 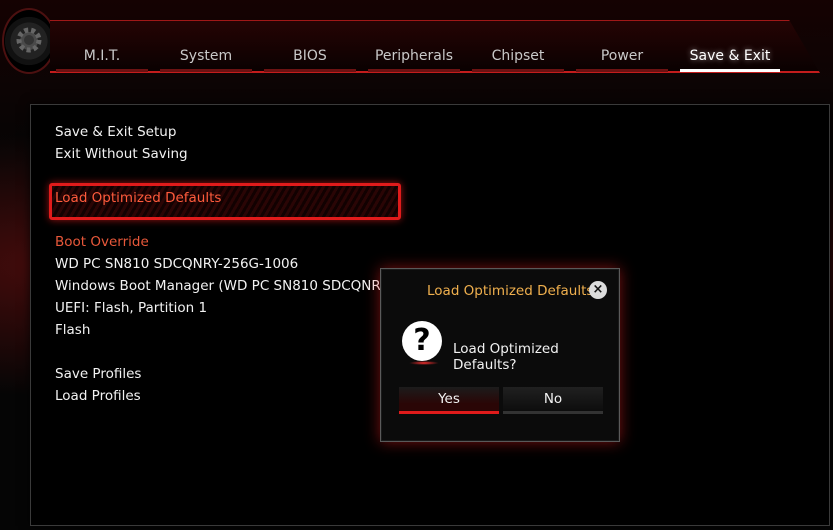 What do you see at coordinates (414, 58) in the screenshot?
I see `tab-peripherals: Peripherals` at bounding box center [414, 58].